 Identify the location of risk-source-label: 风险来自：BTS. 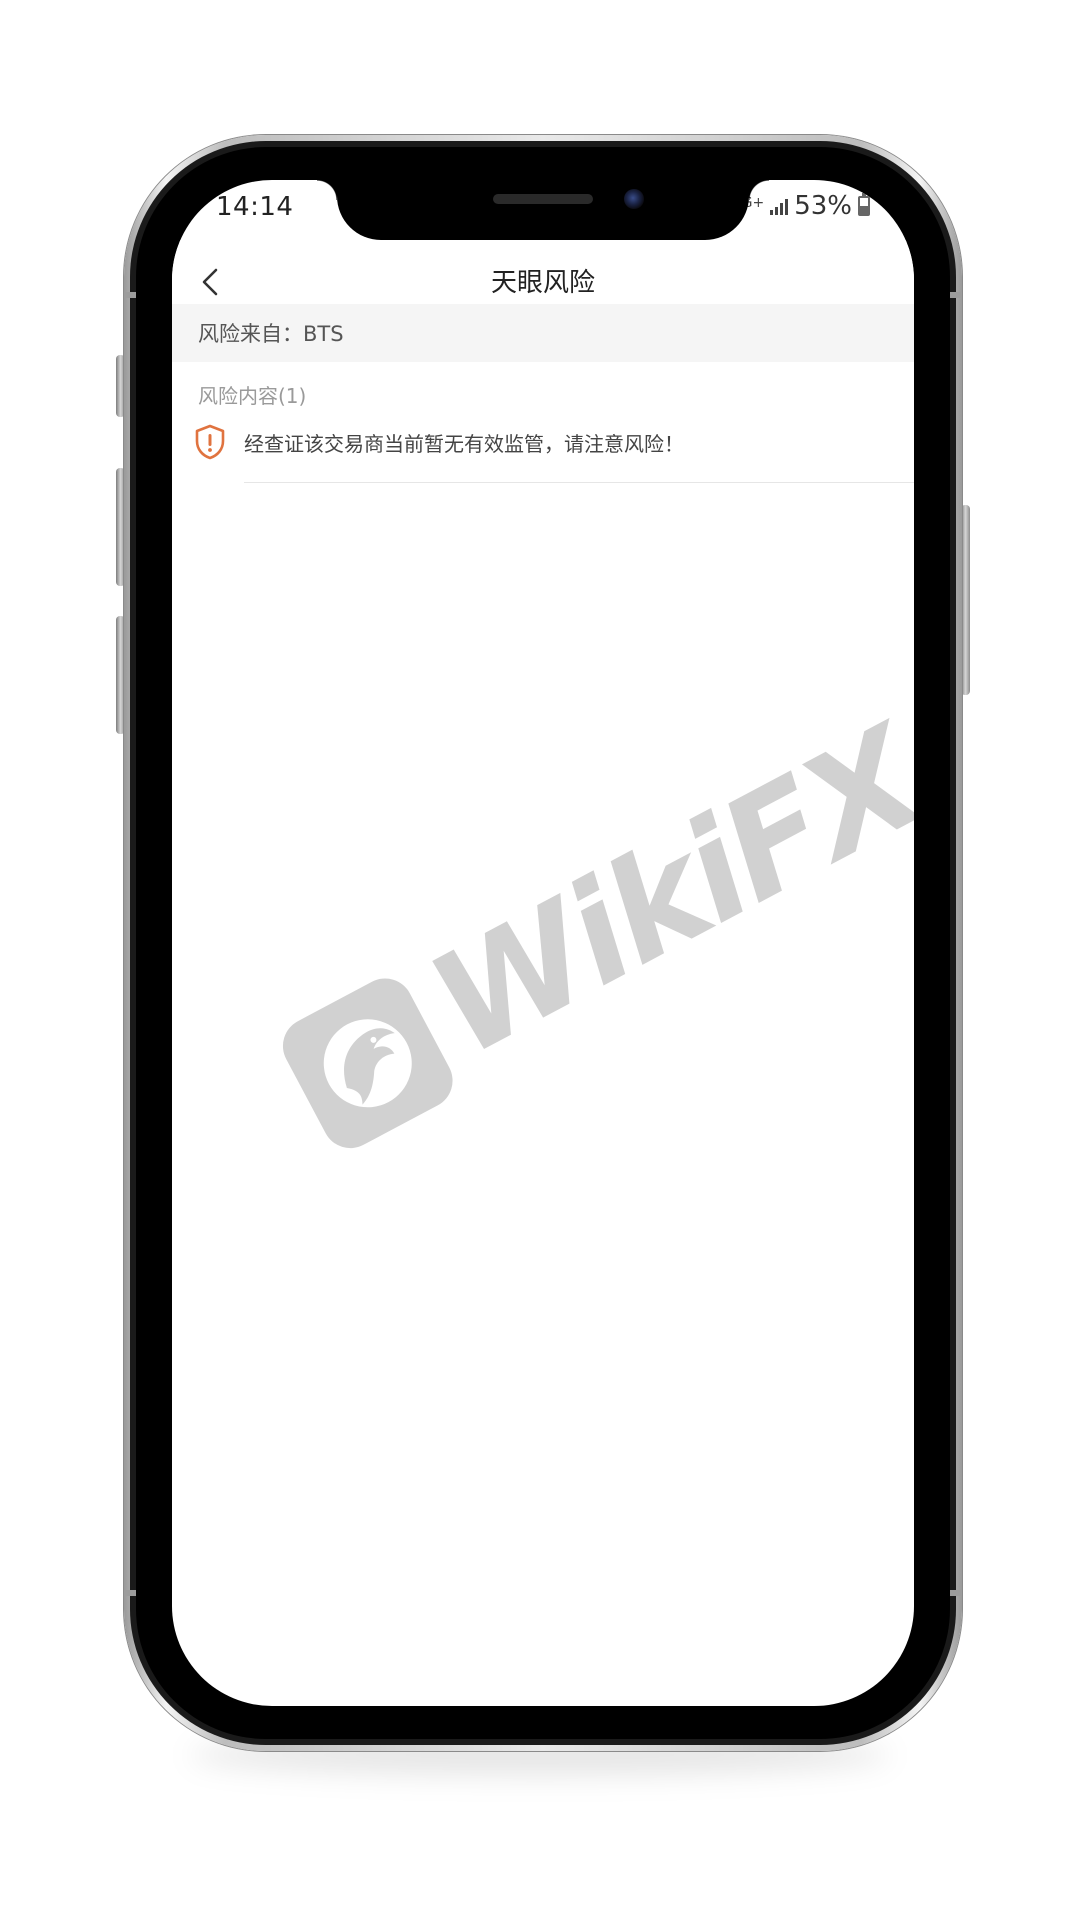
(271, 334).